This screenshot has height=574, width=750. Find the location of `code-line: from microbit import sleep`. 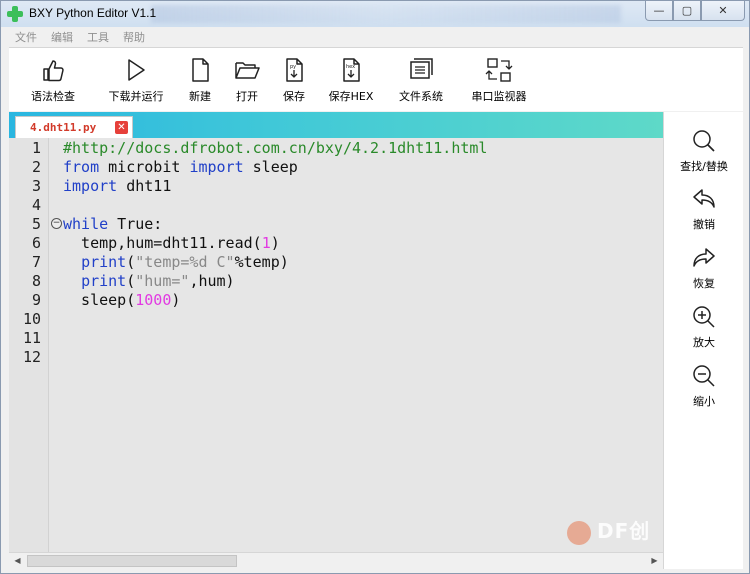

code-line: from microbit import sleep is located at coordinates (370, 167).